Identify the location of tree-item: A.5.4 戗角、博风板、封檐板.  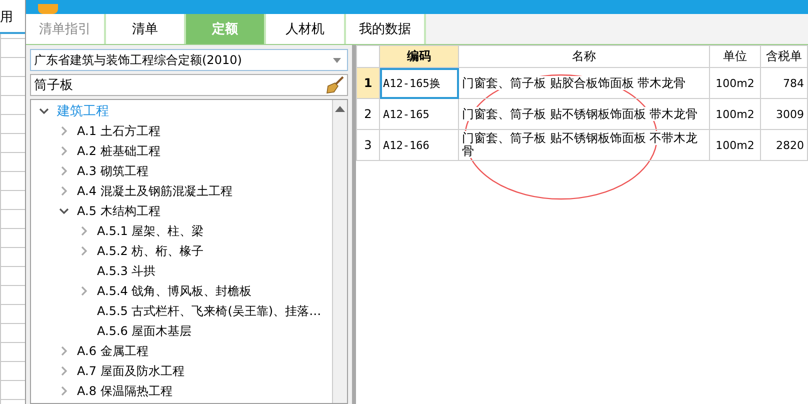
(174, 291).